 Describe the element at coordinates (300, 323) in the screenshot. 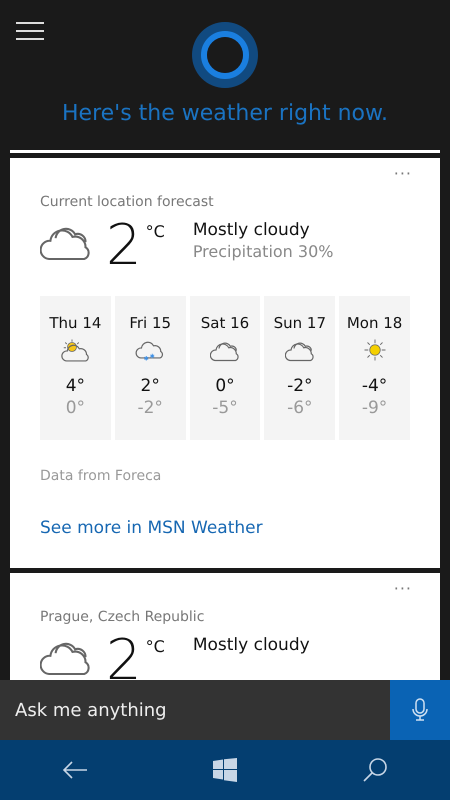

I see `day-label: Sun 17` at that location.